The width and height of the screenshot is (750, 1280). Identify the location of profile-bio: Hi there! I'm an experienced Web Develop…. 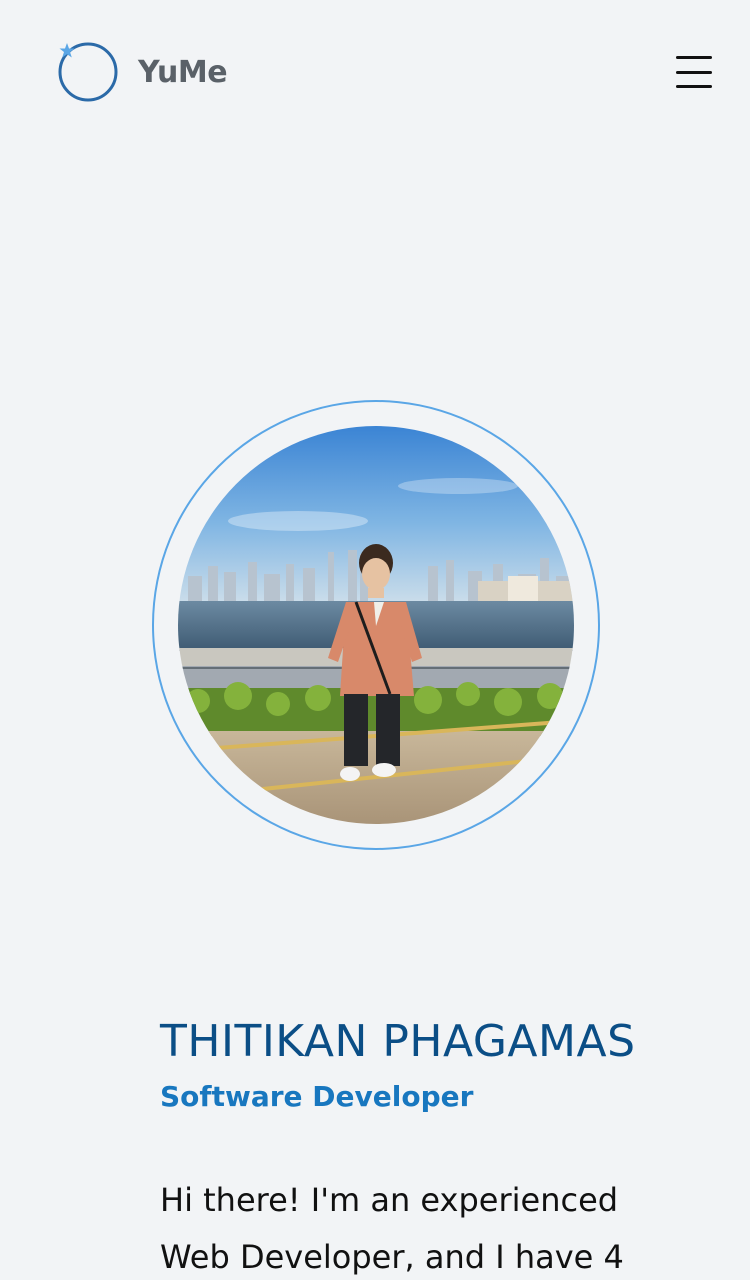
(392, 1228).